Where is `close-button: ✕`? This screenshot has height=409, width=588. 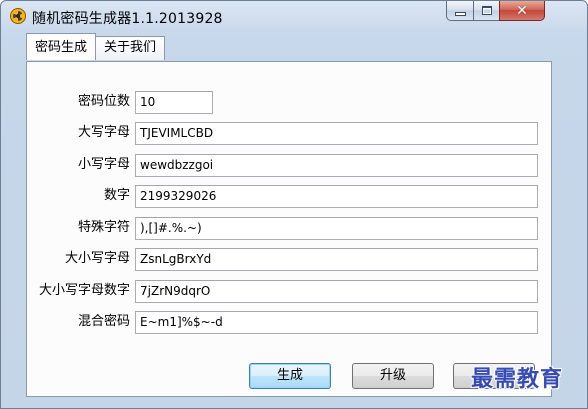
close-button: ✕ is located at coordinates (522, 11).